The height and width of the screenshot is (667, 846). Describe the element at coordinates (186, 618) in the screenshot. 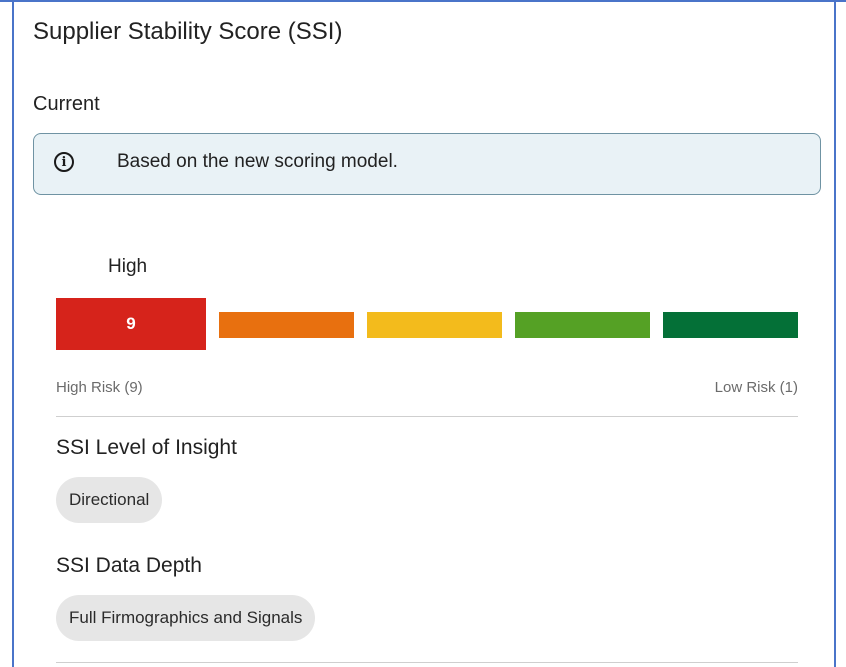

I see `depth-value-chip: Full Firmographics and Signals` at that location.